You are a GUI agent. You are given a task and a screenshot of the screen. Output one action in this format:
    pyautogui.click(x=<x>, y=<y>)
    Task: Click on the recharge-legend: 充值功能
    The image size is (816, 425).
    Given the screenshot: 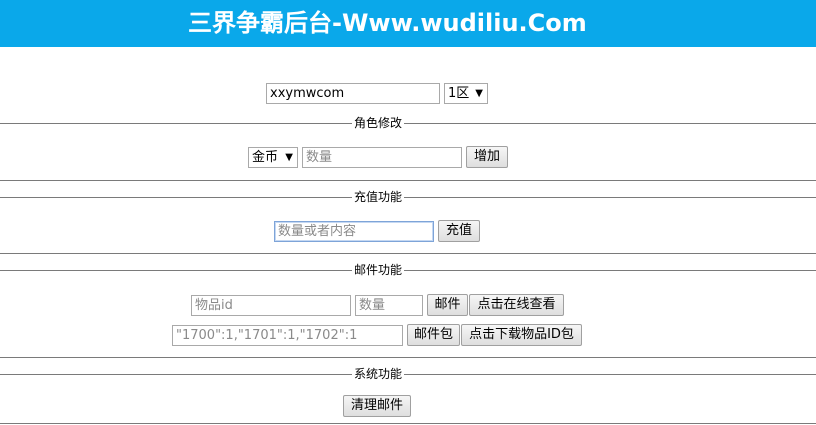 What is the action you would take?
    pyautogui.click(x=378, y=197)
    